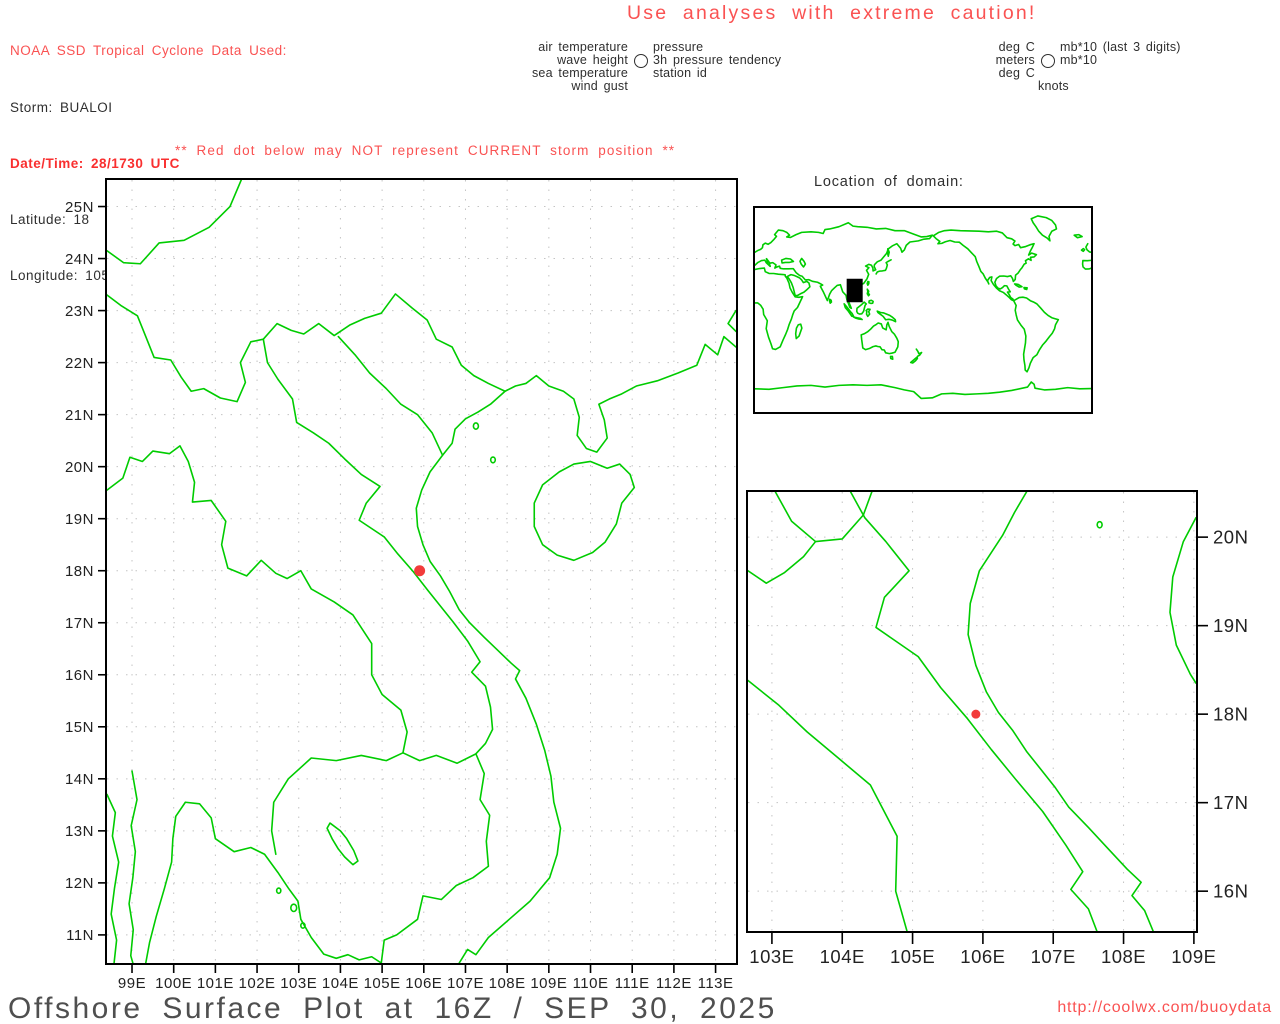 The image size is (1280, 1024). I want to click on coastline-taiwan, so click(868, 283).